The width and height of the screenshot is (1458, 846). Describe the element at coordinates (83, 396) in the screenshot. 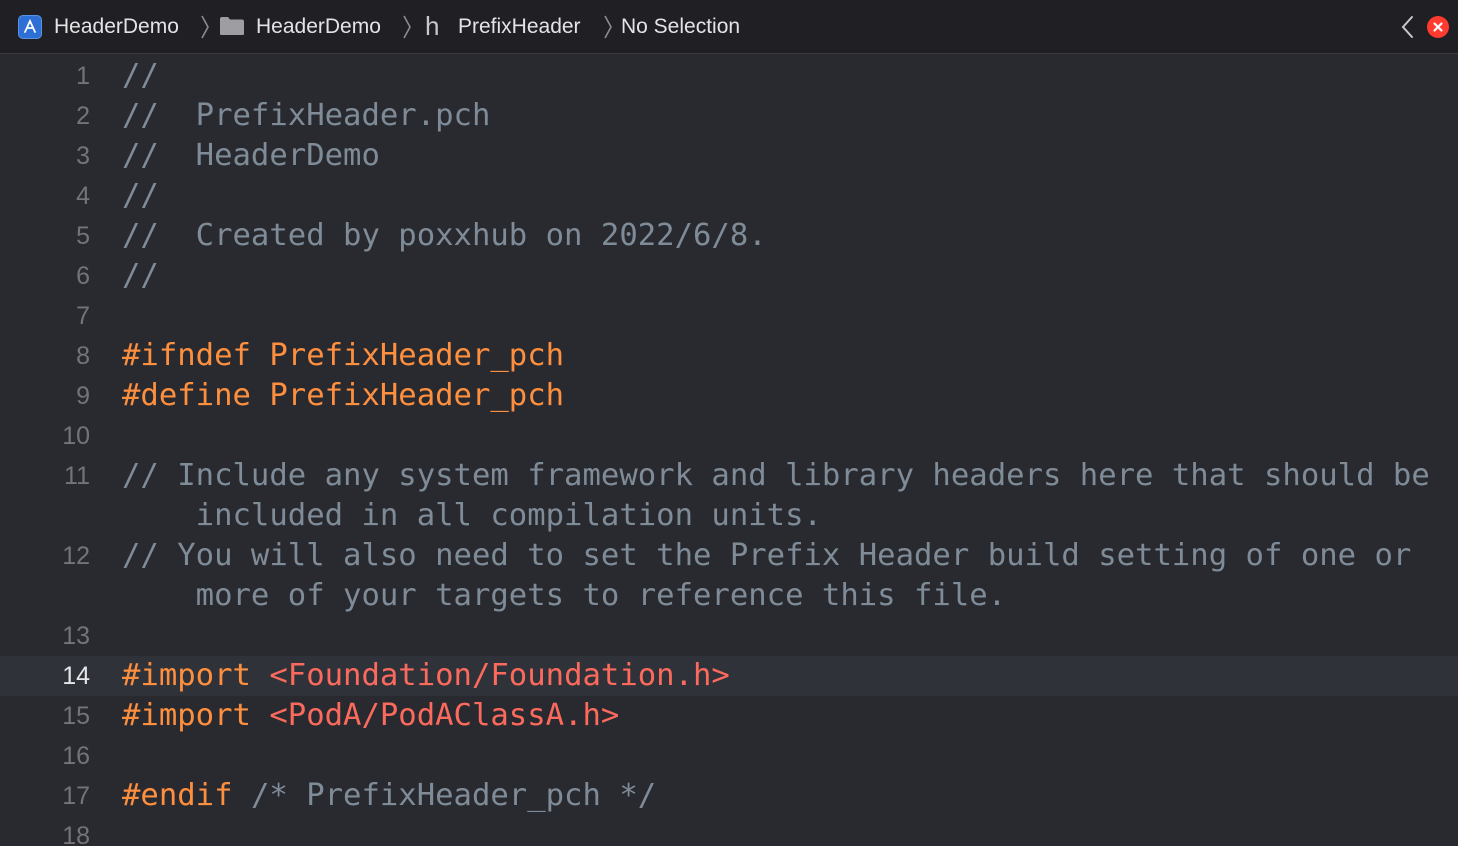

I see `line-number: 9` at that location.